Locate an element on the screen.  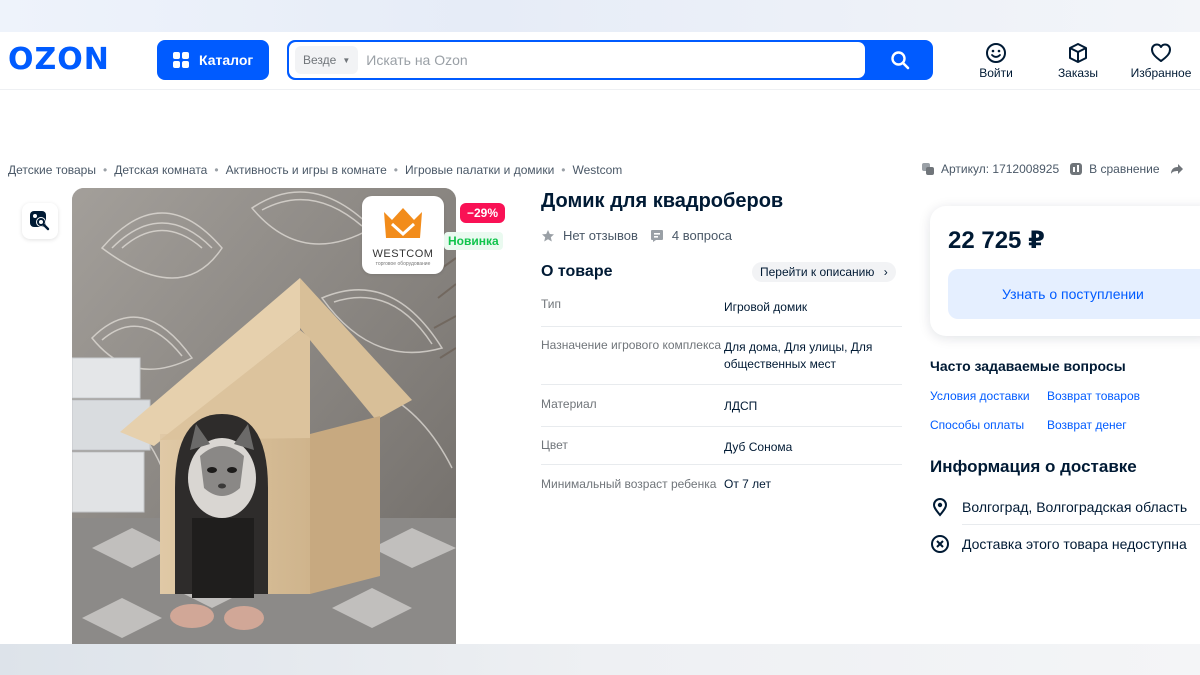
compare-button: В сравнение is located at coordinates (1114, 169).